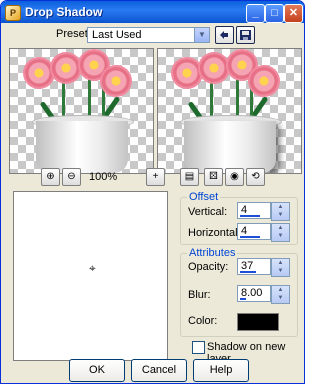  What do you see at coordinates (255, 13) in the screenshot?
I see `minimize-button: _` at bounding box center [255, 13].